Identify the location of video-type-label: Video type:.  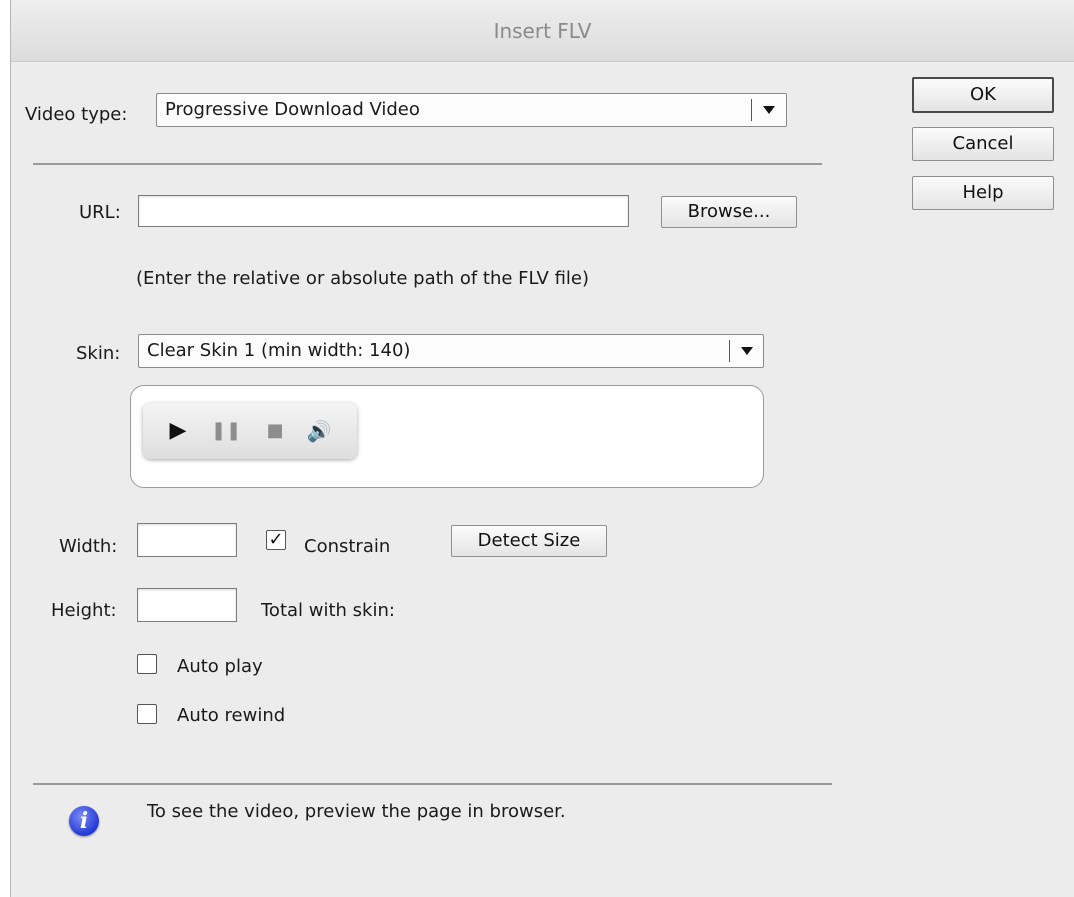
(76, 114).